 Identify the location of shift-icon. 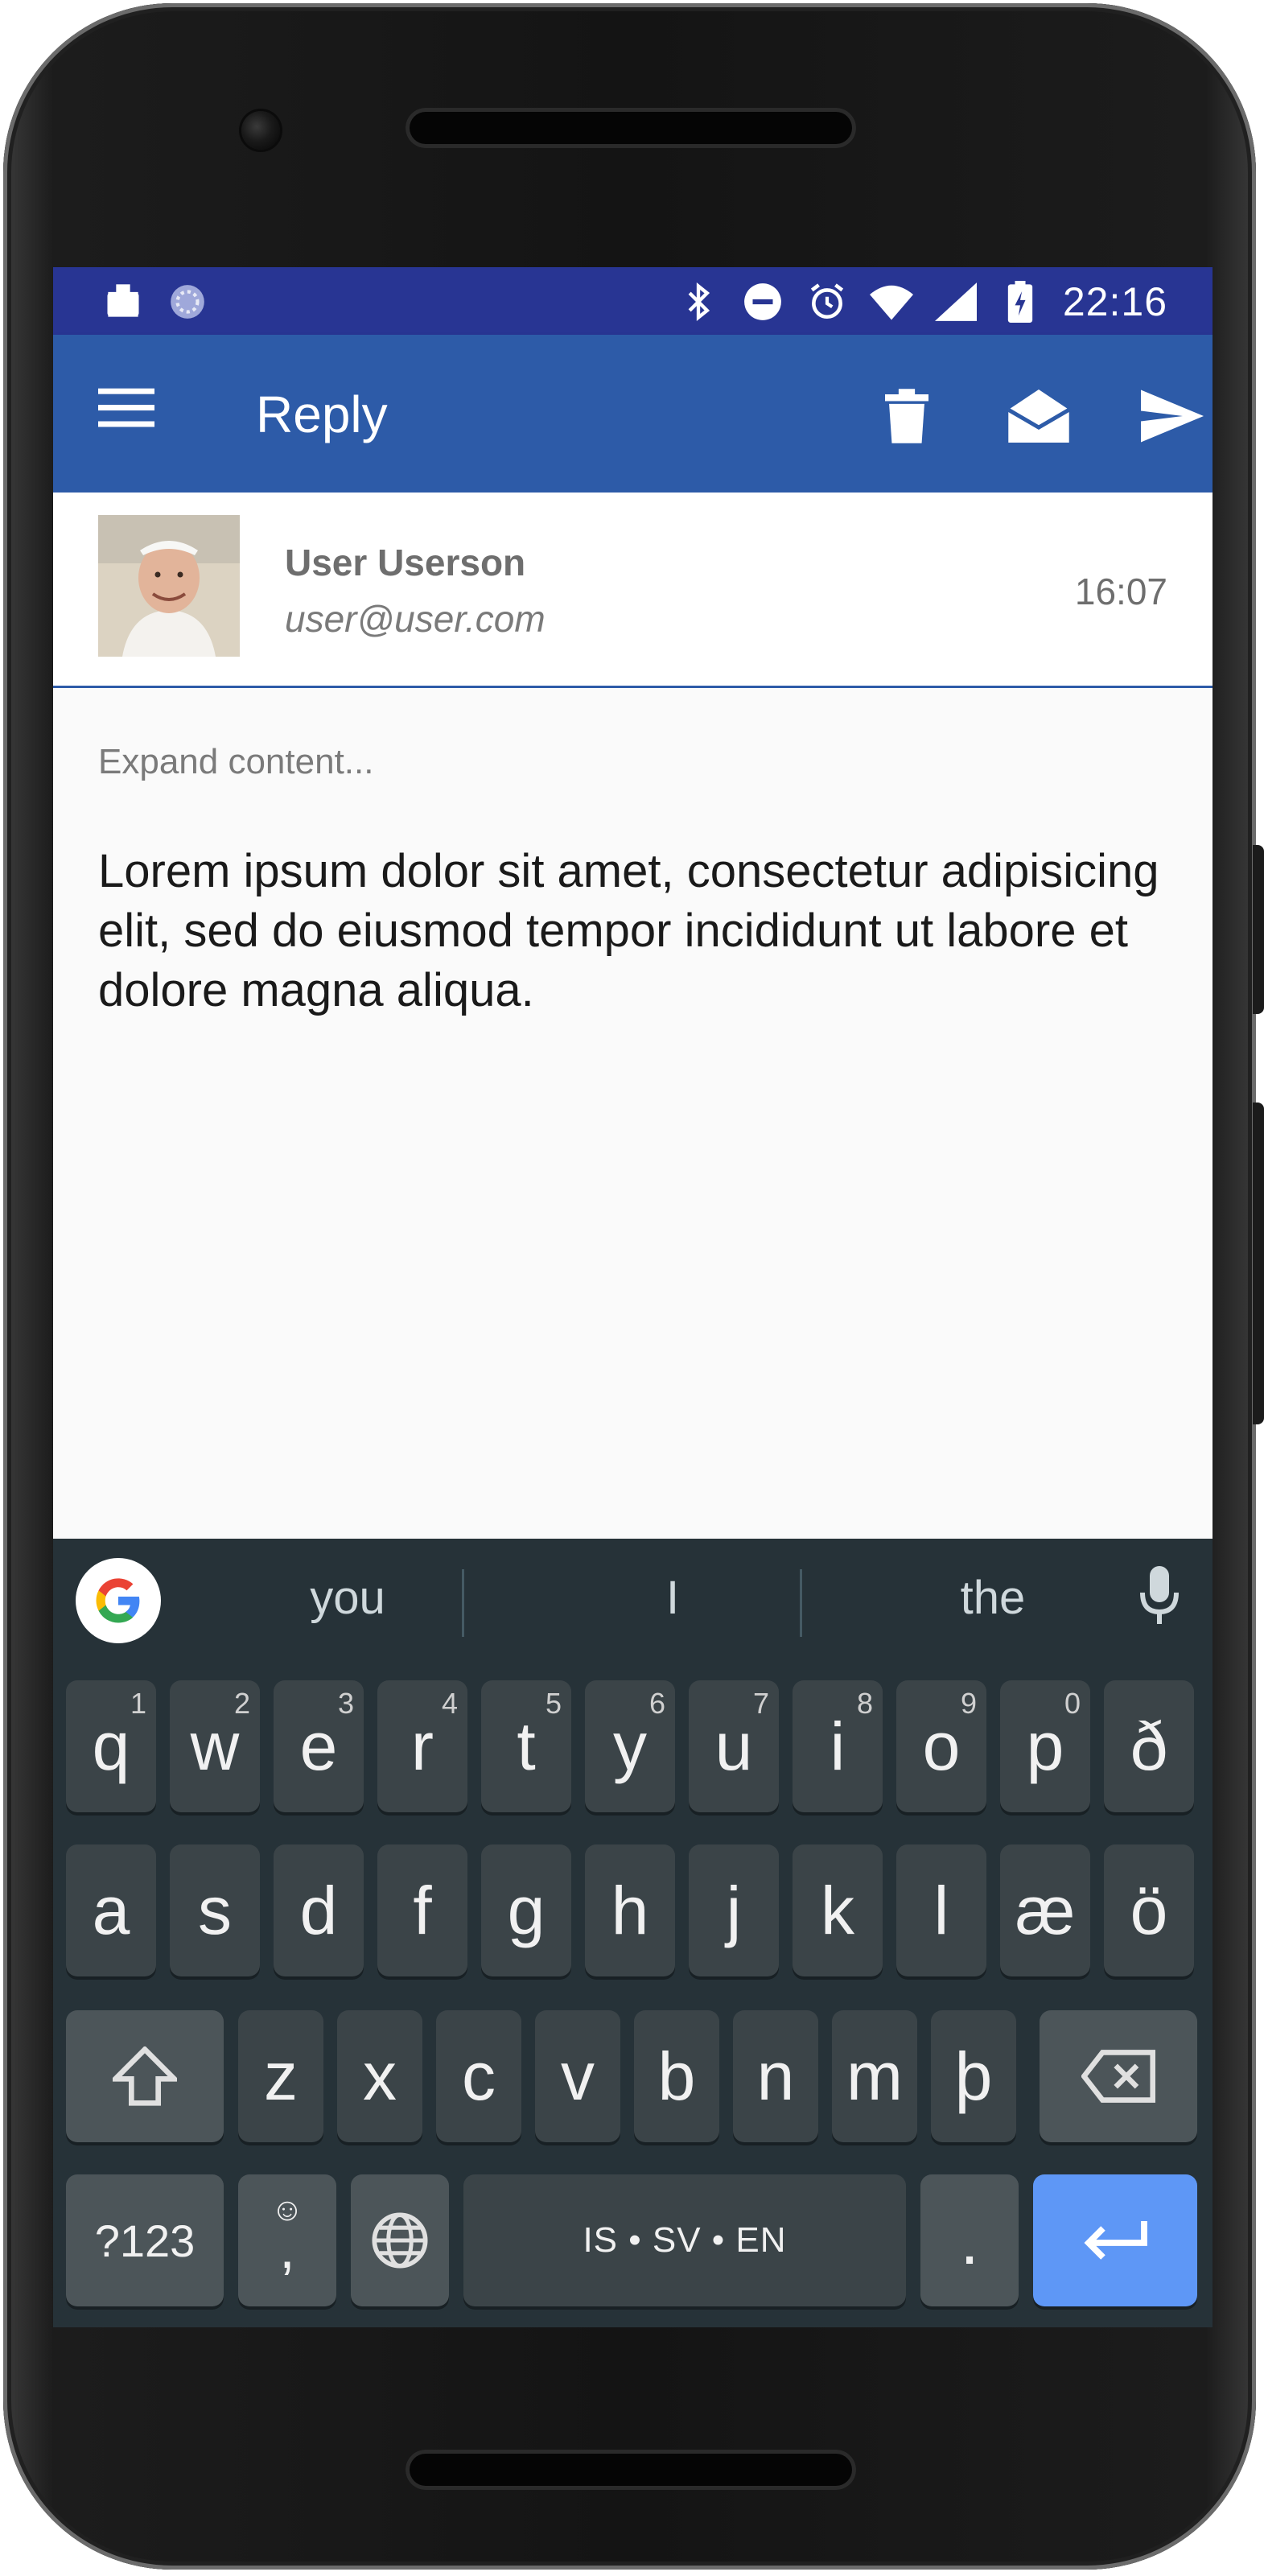
(145, 2076).